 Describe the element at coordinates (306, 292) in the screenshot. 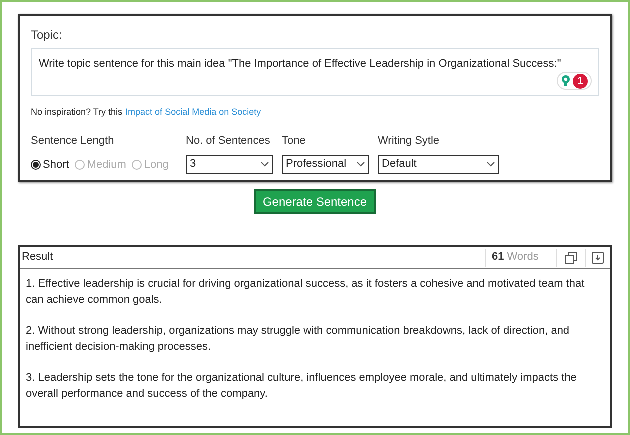

I see `result-paragraph: 1. Effective leadership is crucial for driving organizational success, as it fosters a cohesive and motivated team that can achieve common goals.` at that location.